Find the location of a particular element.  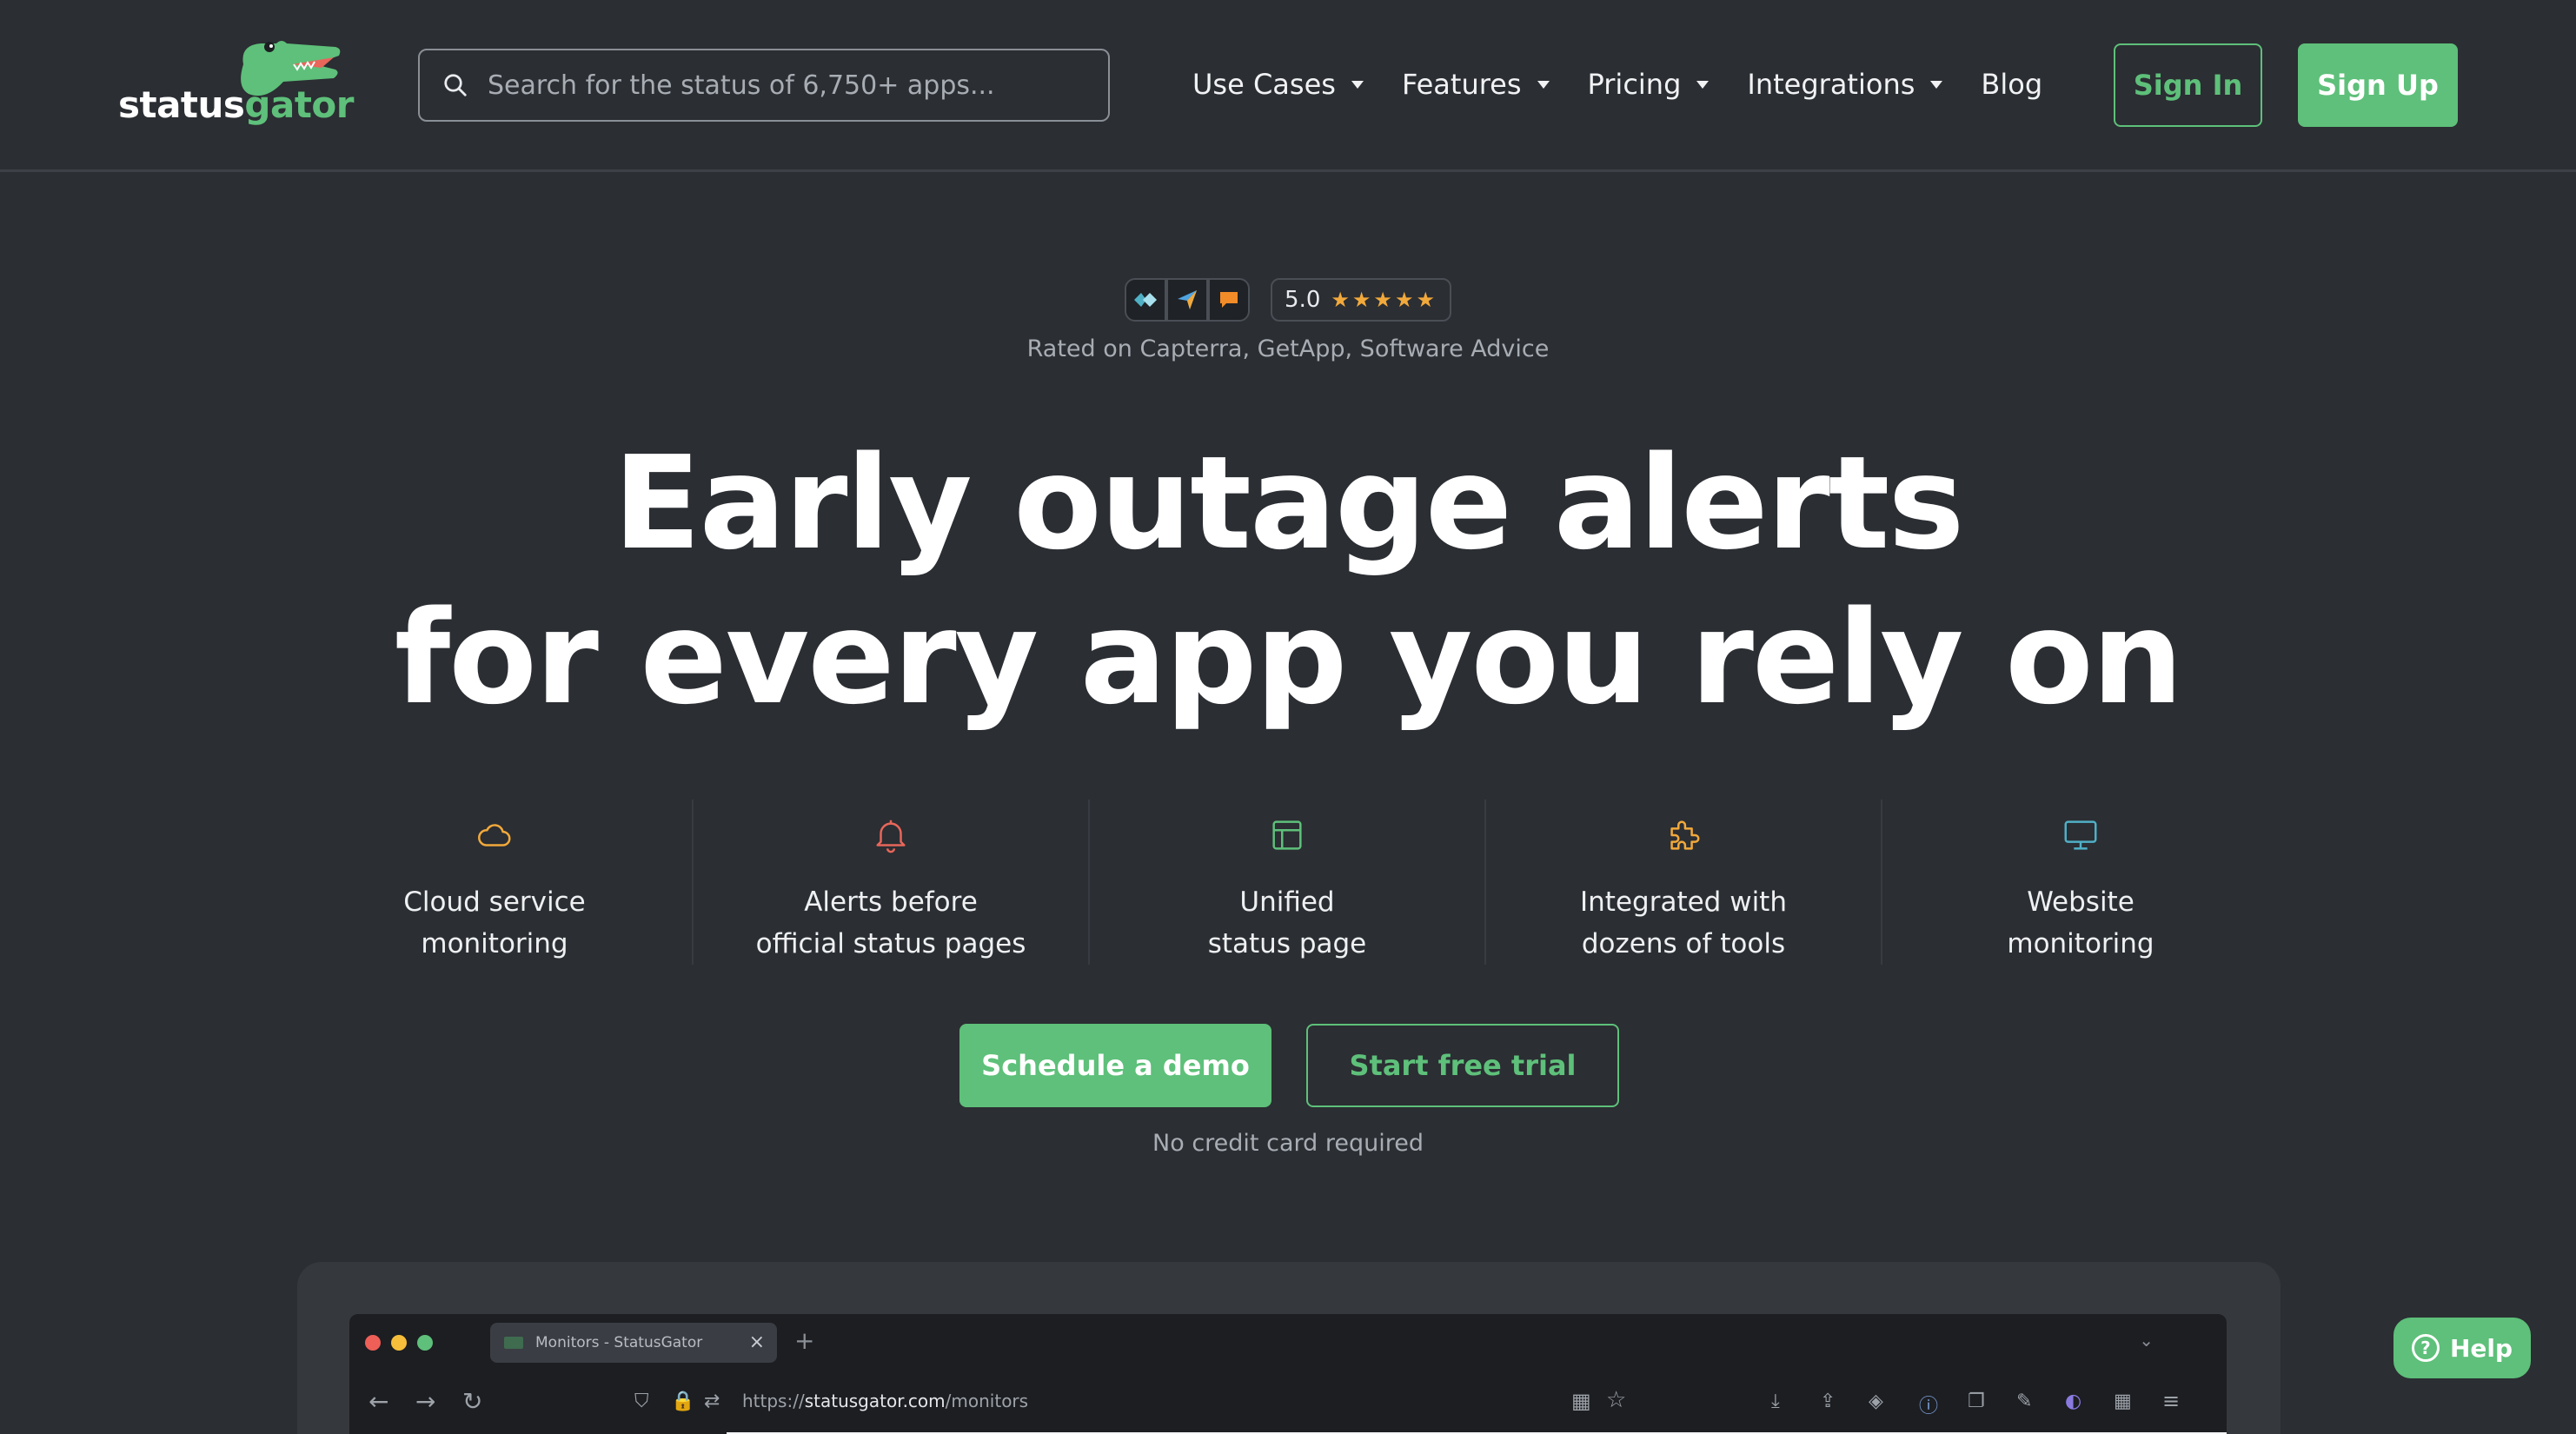

bookmark-star-icon: ☆ is located at coordinates (1617, 1400).